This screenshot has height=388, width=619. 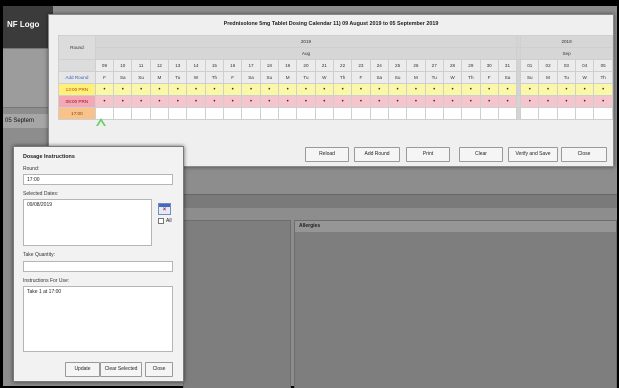 What do you see at coordinates (603, 77) in the screenshot?
I see `day-cell: Th` at bounding box center [603, 77].